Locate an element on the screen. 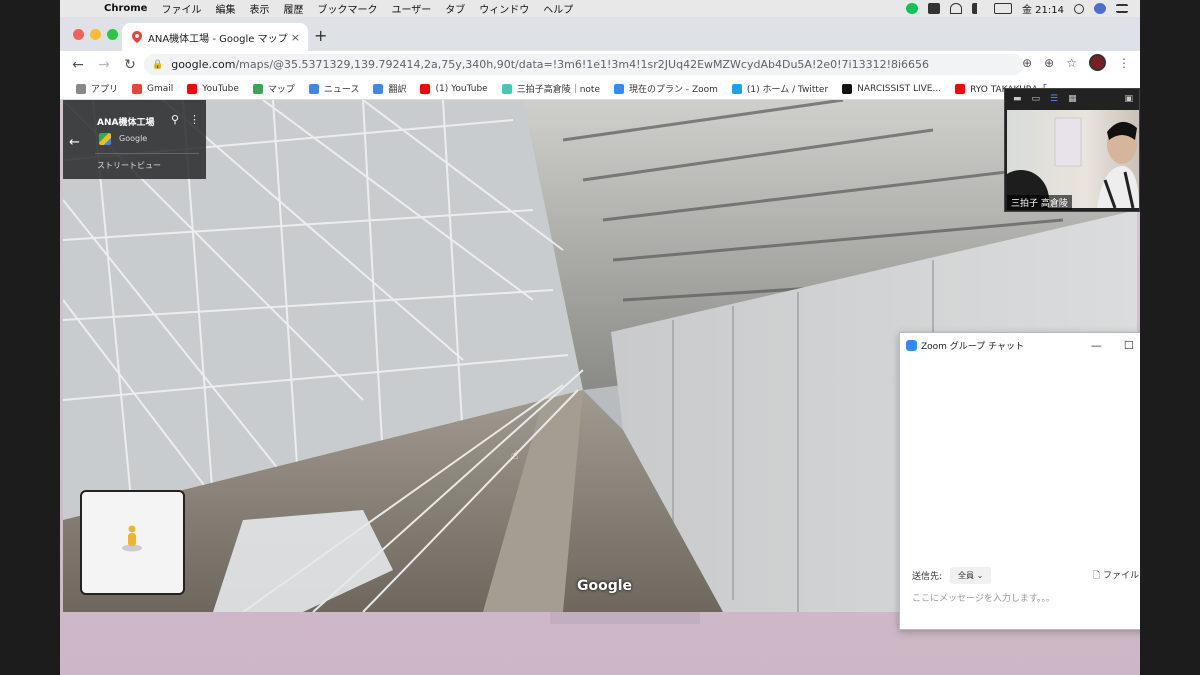 Image resolution: width=1200 pixels, height=675 pixels. wifi-icon is located at coordinates (956, 8).